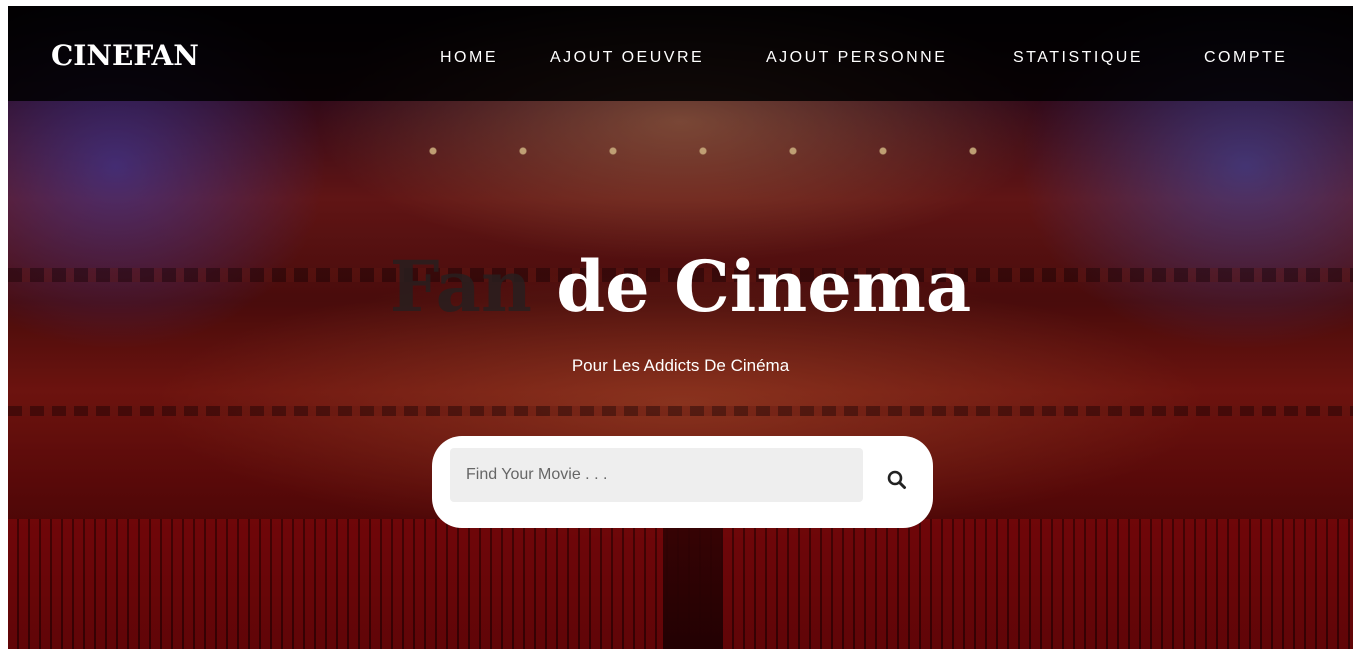  I want to click on nav-item-ajout-oeuvre: AJOUT OEUVRE, so click(627, 58).